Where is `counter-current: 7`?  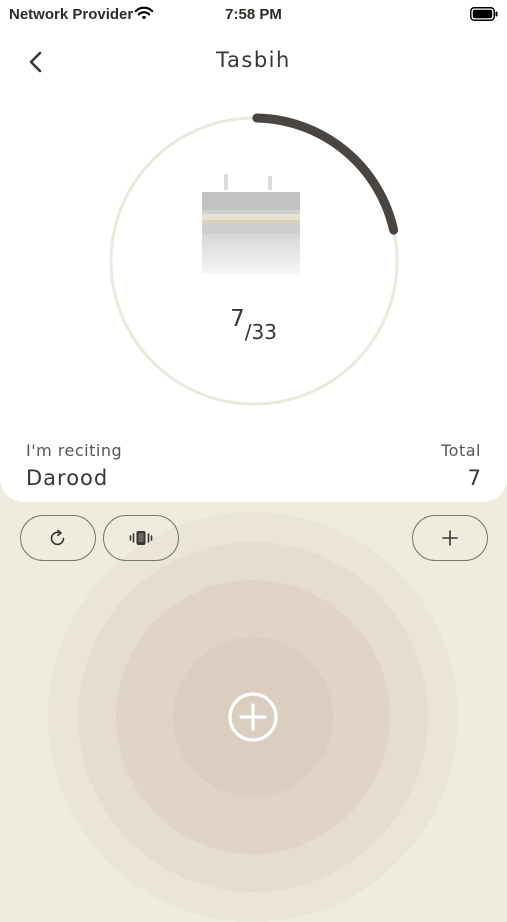
counter-current: 7 is located at coordinates (237, 319).